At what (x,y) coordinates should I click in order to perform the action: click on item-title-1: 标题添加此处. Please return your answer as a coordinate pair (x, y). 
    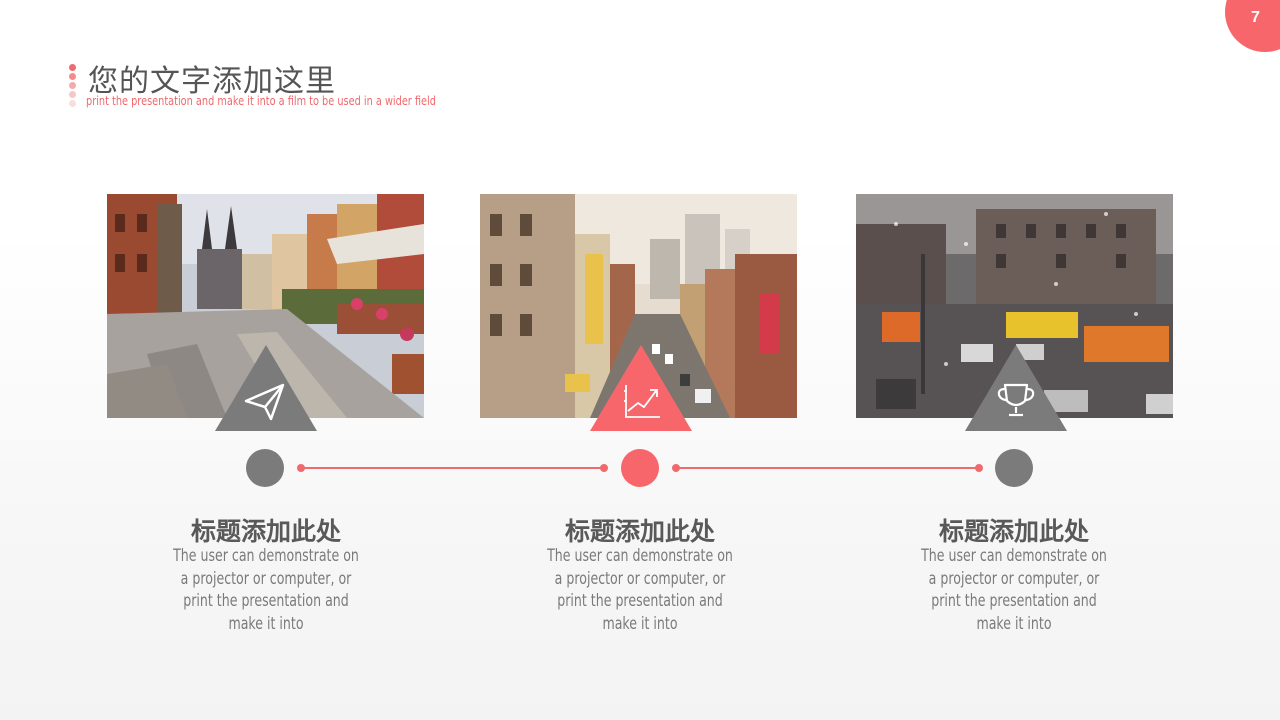
    Looking at the image, I should click on (265, 531).